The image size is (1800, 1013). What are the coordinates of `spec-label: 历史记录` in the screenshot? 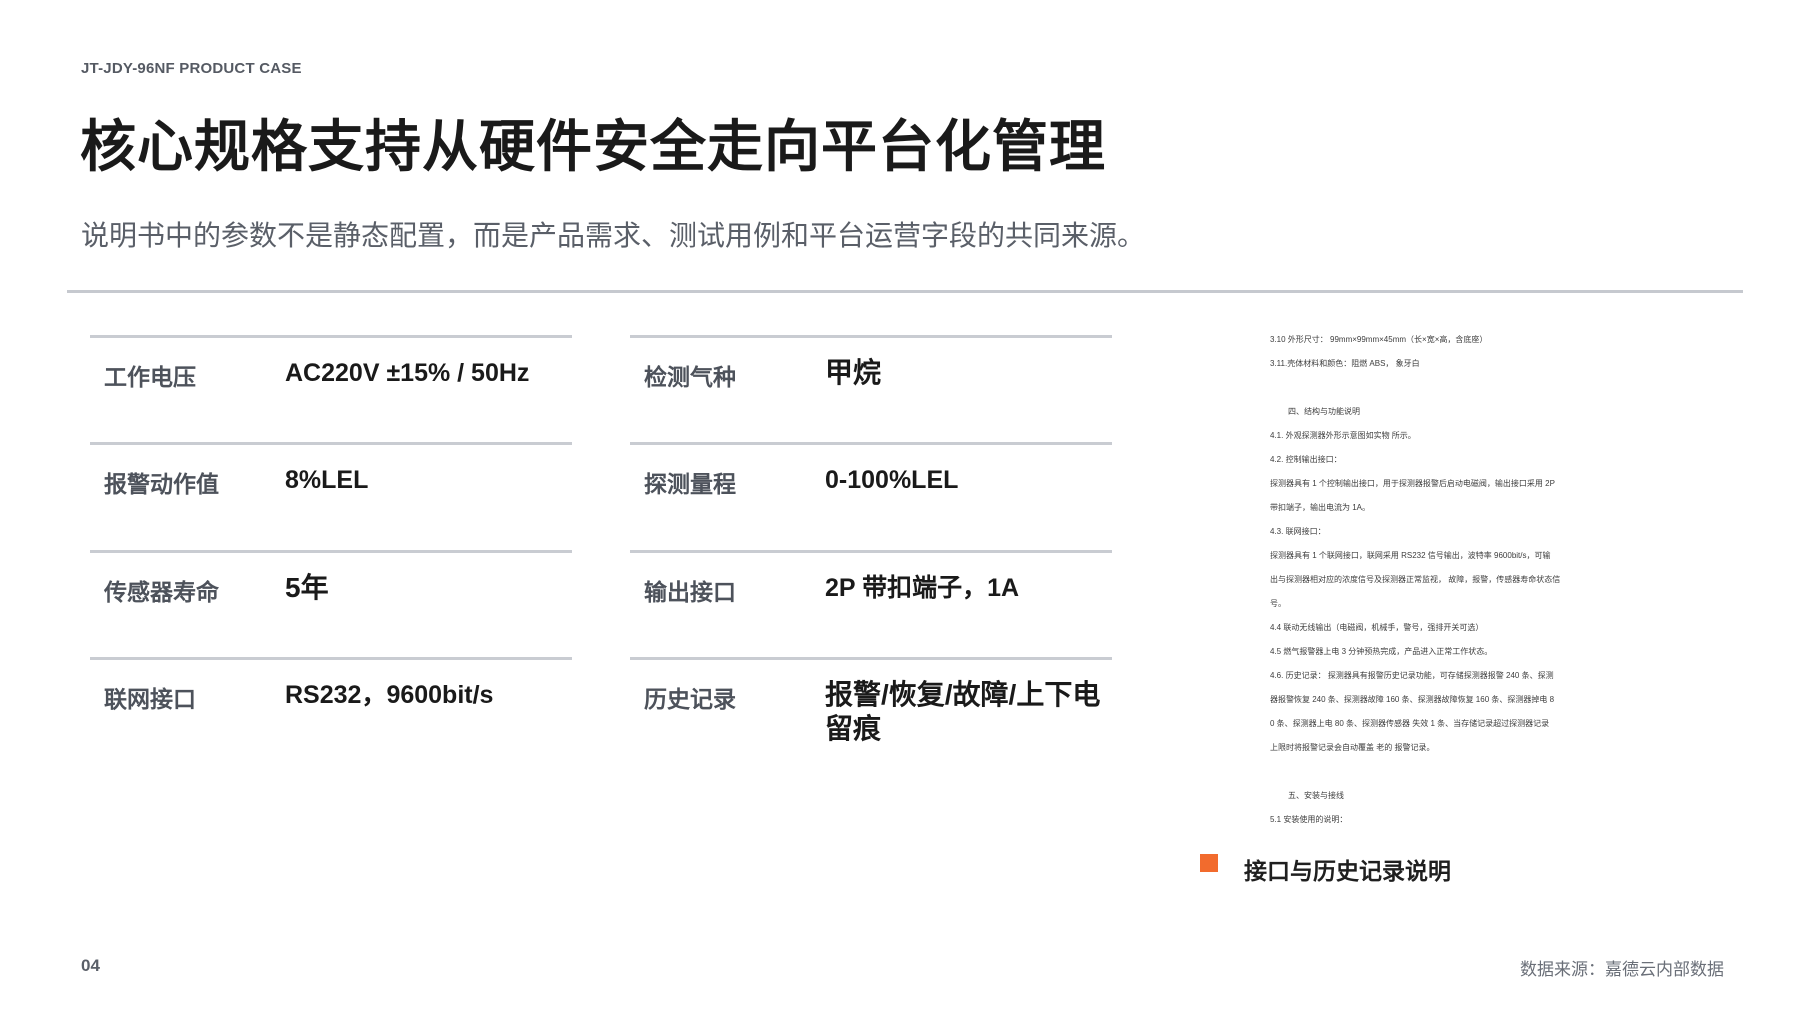 It's located at (690, 699).